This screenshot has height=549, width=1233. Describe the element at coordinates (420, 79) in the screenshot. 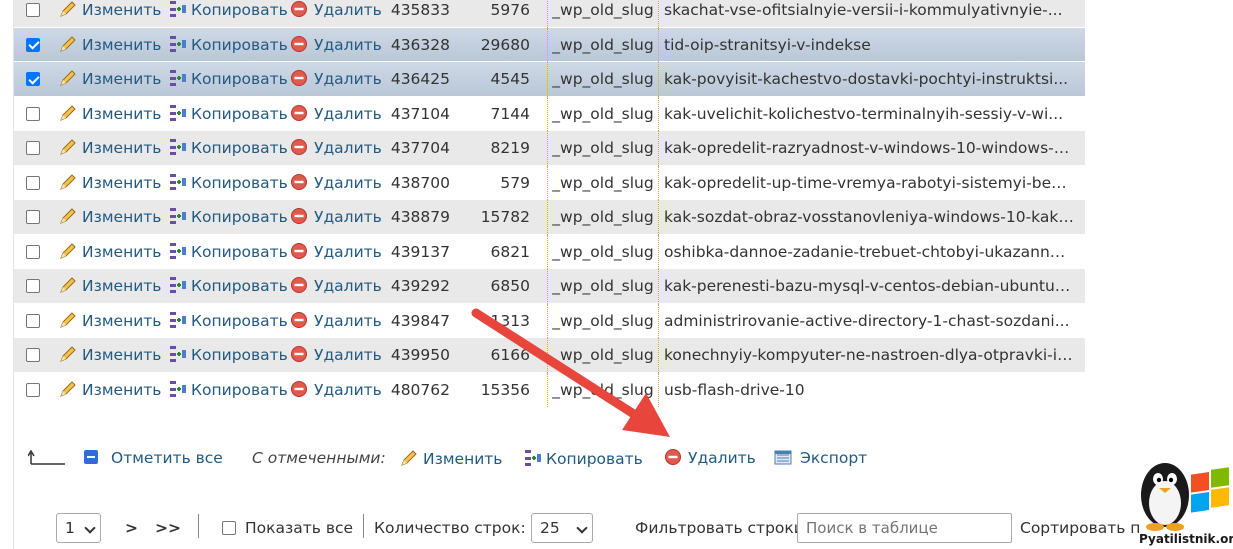

I see `row-meta-id: 436425` at that location.